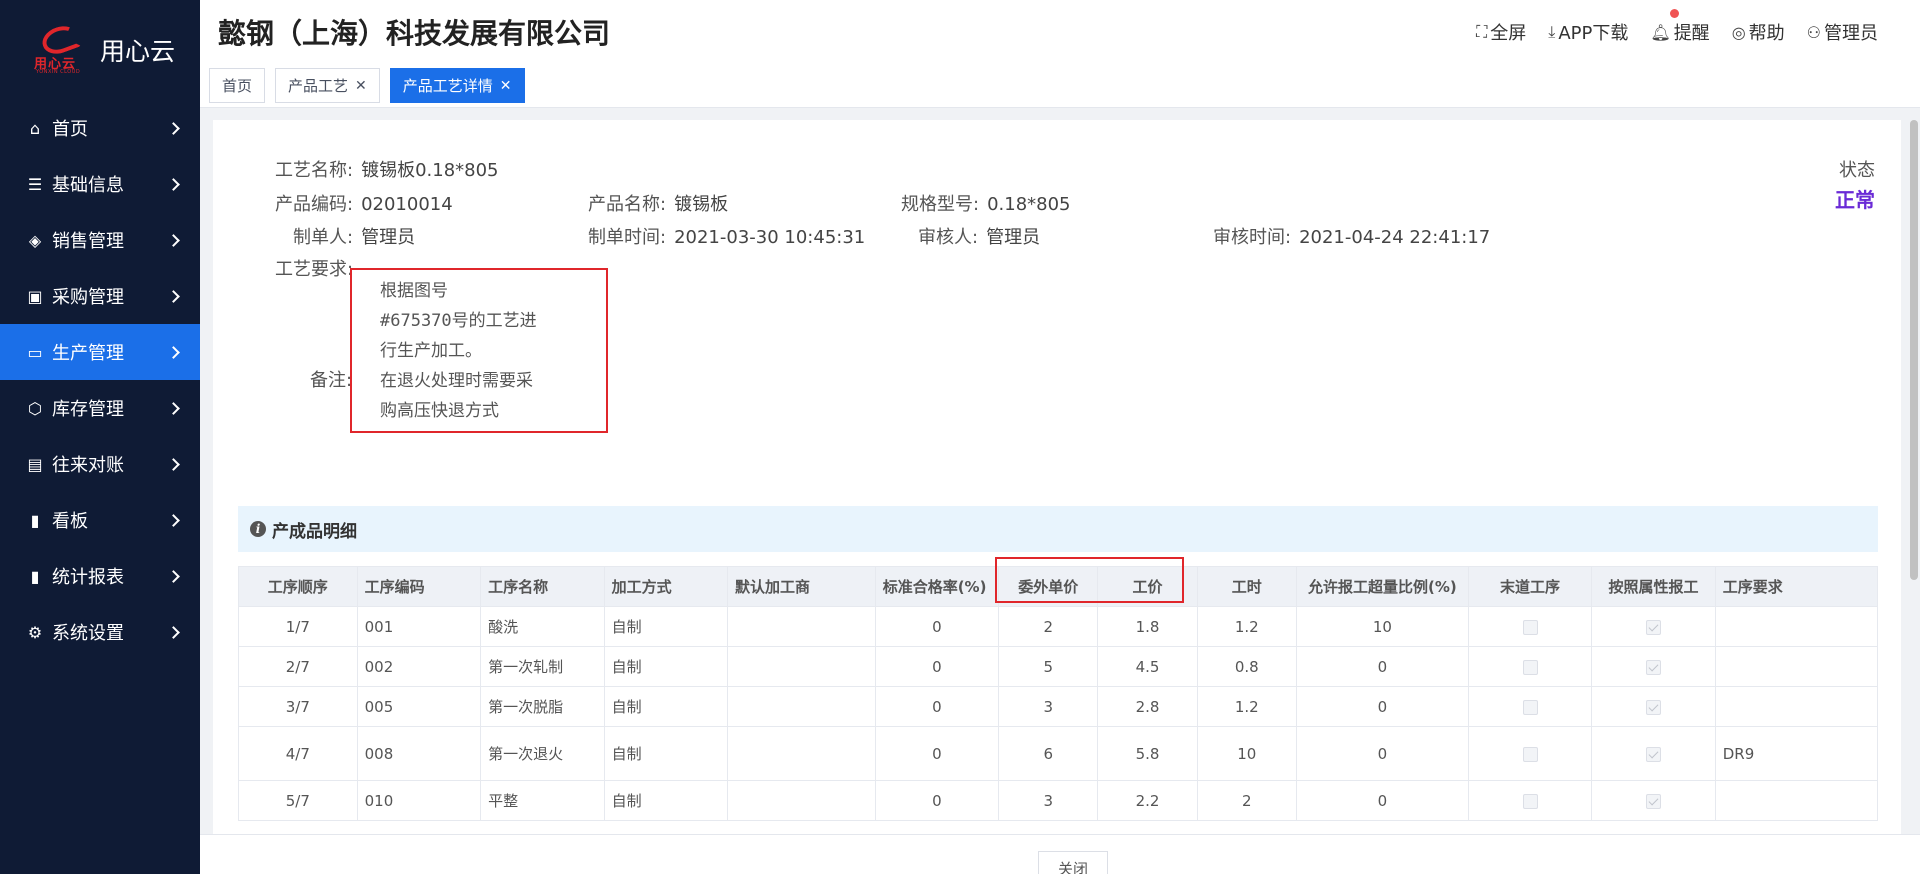 This screenshot has width=1920, height=874. What do you see at coordinates (60, 48) in the screenshot?
I see `logo-mark-icon: 用心云 YONXIN CLOUD` at bounding box center [60, 48].